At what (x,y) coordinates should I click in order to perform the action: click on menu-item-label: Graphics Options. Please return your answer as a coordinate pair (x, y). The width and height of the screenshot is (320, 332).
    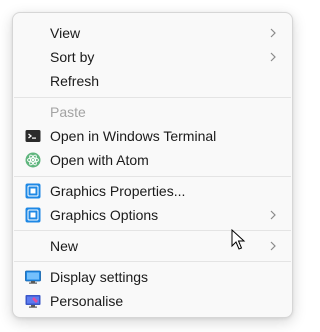
    Looking at the image, I should click on (104, 215).